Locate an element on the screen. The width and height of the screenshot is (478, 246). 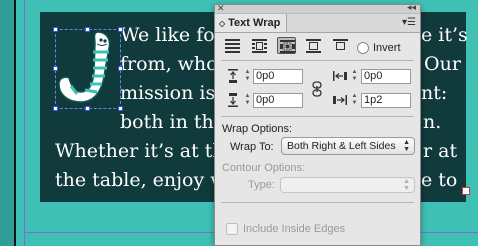
text-fragment: e to is located at coordinates (439, 180).